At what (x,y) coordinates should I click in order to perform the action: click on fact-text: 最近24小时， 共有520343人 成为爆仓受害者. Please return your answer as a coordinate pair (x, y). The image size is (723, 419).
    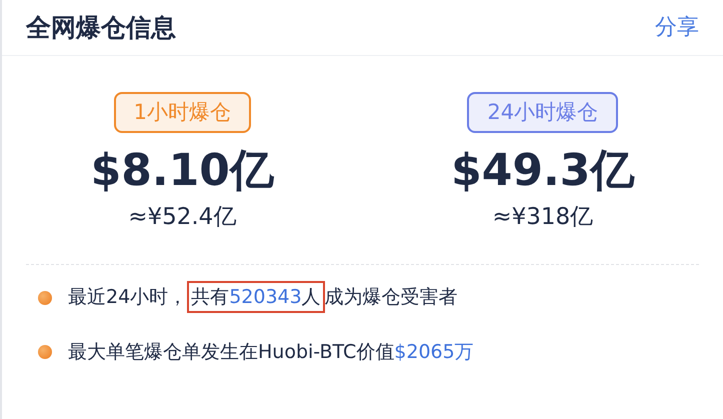
    Looking at the image, I should click on (263, 297).